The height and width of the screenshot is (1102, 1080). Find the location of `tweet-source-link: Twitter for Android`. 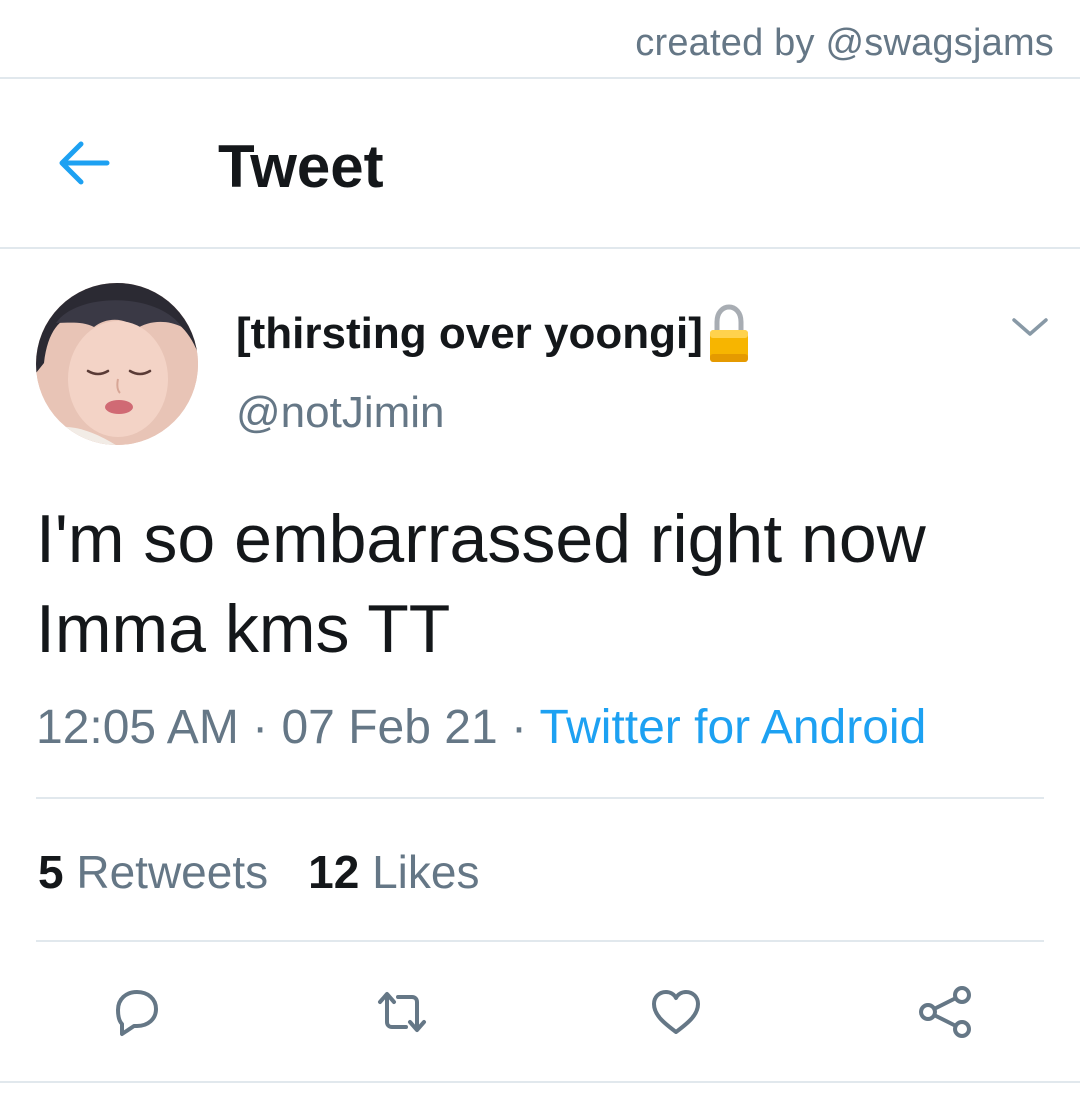

tweet-source-link: Twitter for Android is located at coordinates (732, 727).